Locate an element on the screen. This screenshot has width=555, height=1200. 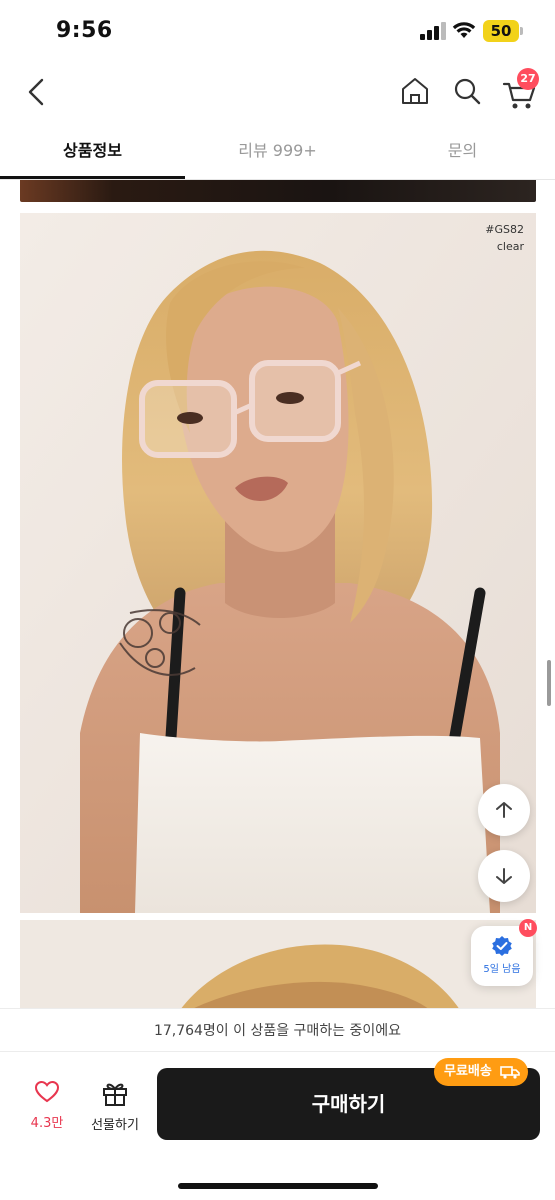
product-tabs: 상품정보 리뷰 999+ 문의 is located at coordinates (277, 151).